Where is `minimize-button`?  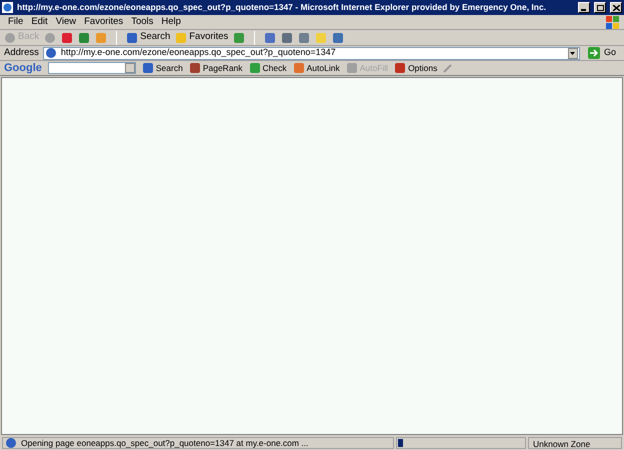 minimize-button is located at coordinates (584, 7).